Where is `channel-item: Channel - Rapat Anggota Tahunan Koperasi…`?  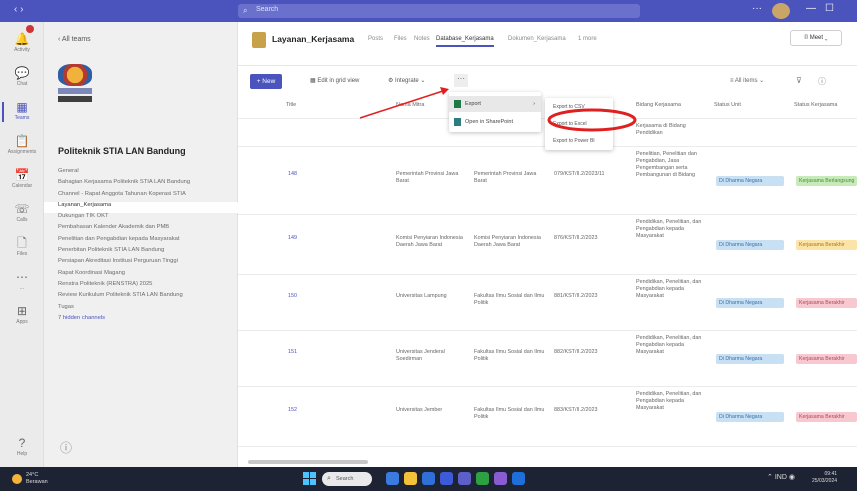
channel-item: Channel - Rapat Anggota Tahunan Koperasi… is located at coordinates (146, 196).